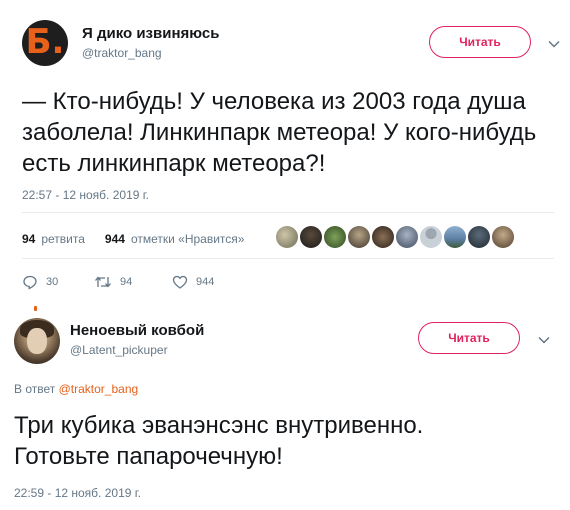  Describe the element at coordinates (205, 282) in the screenshot. I see `like-count: 944` at that location.